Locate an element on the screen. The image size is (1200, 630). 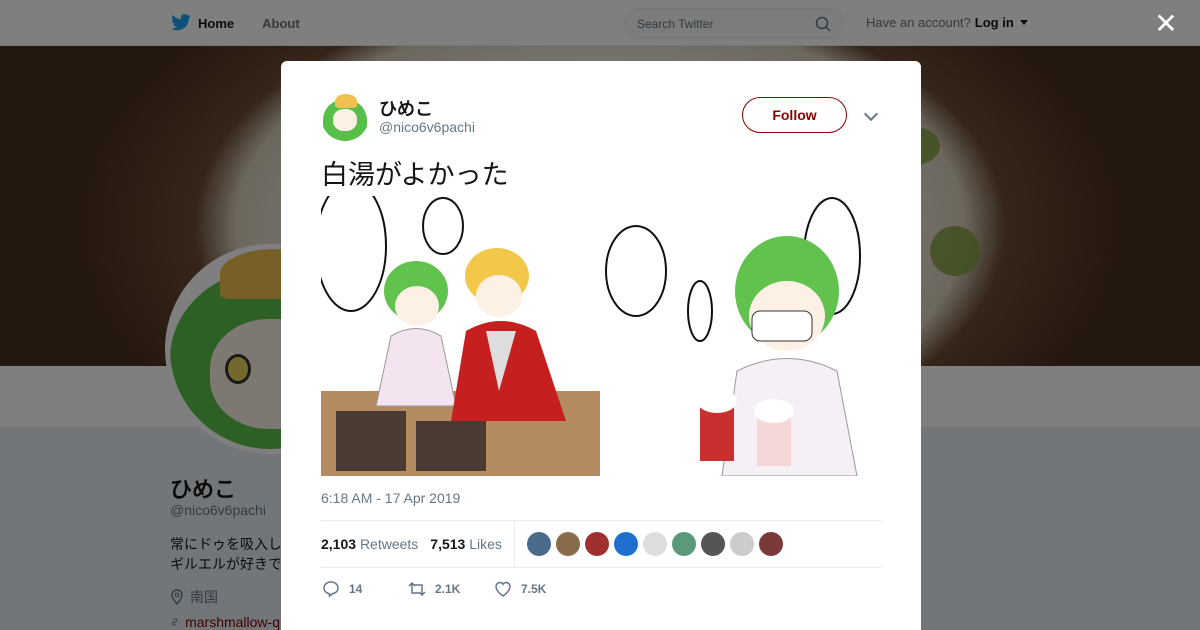
liker-avatars is located at coordinates (654, 544).